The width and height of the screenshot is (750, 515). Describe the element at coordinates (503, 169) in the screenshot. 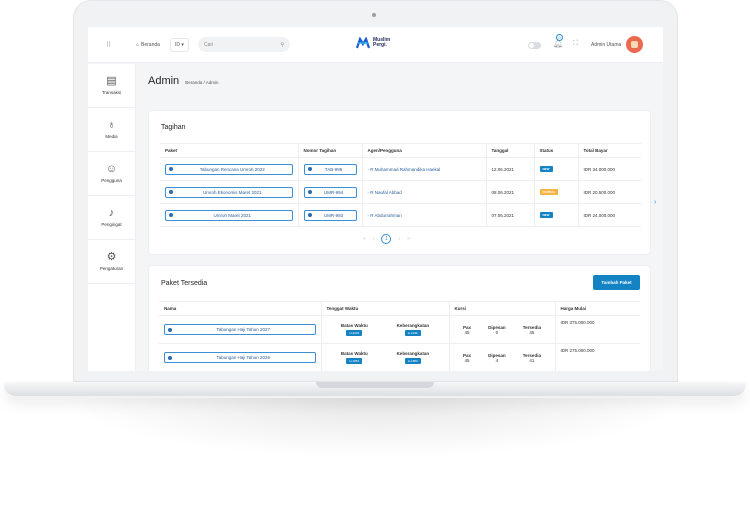

I see `date: 12.06.2021` at that location.